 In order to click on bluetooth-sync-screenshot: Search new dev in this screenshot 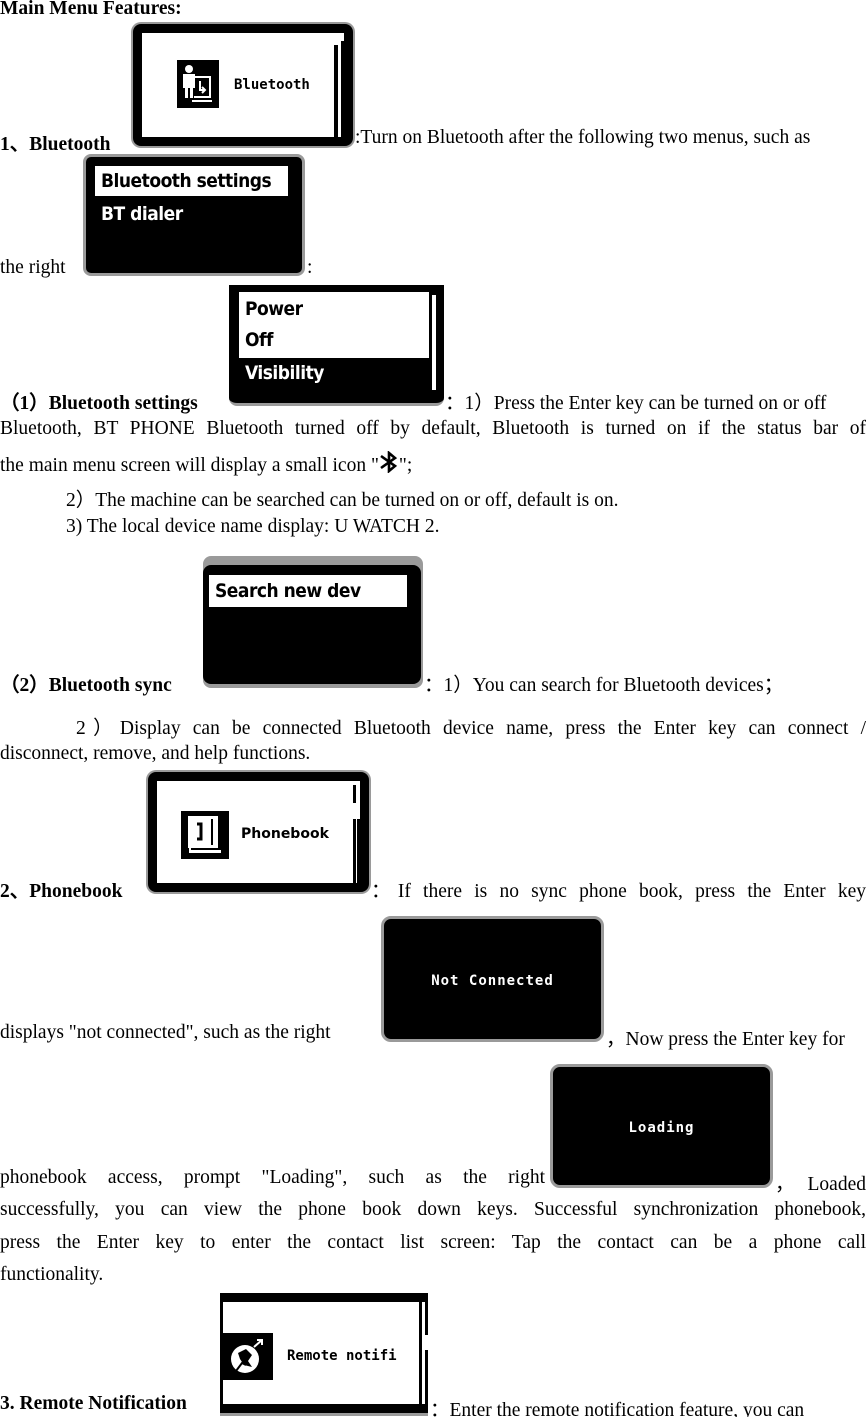, I will do `click(313, 622)`.